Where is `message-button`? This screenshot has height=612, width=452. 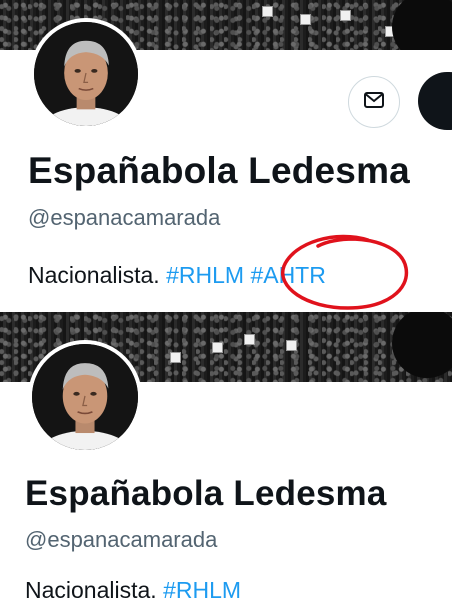 message-button is located at coordinates (374, 102).